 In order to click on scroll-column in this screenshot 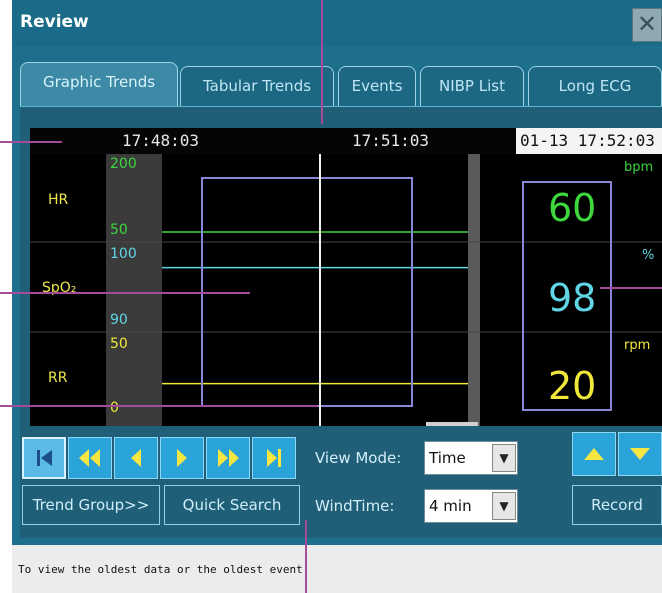, I will do `click(474, 290)`.